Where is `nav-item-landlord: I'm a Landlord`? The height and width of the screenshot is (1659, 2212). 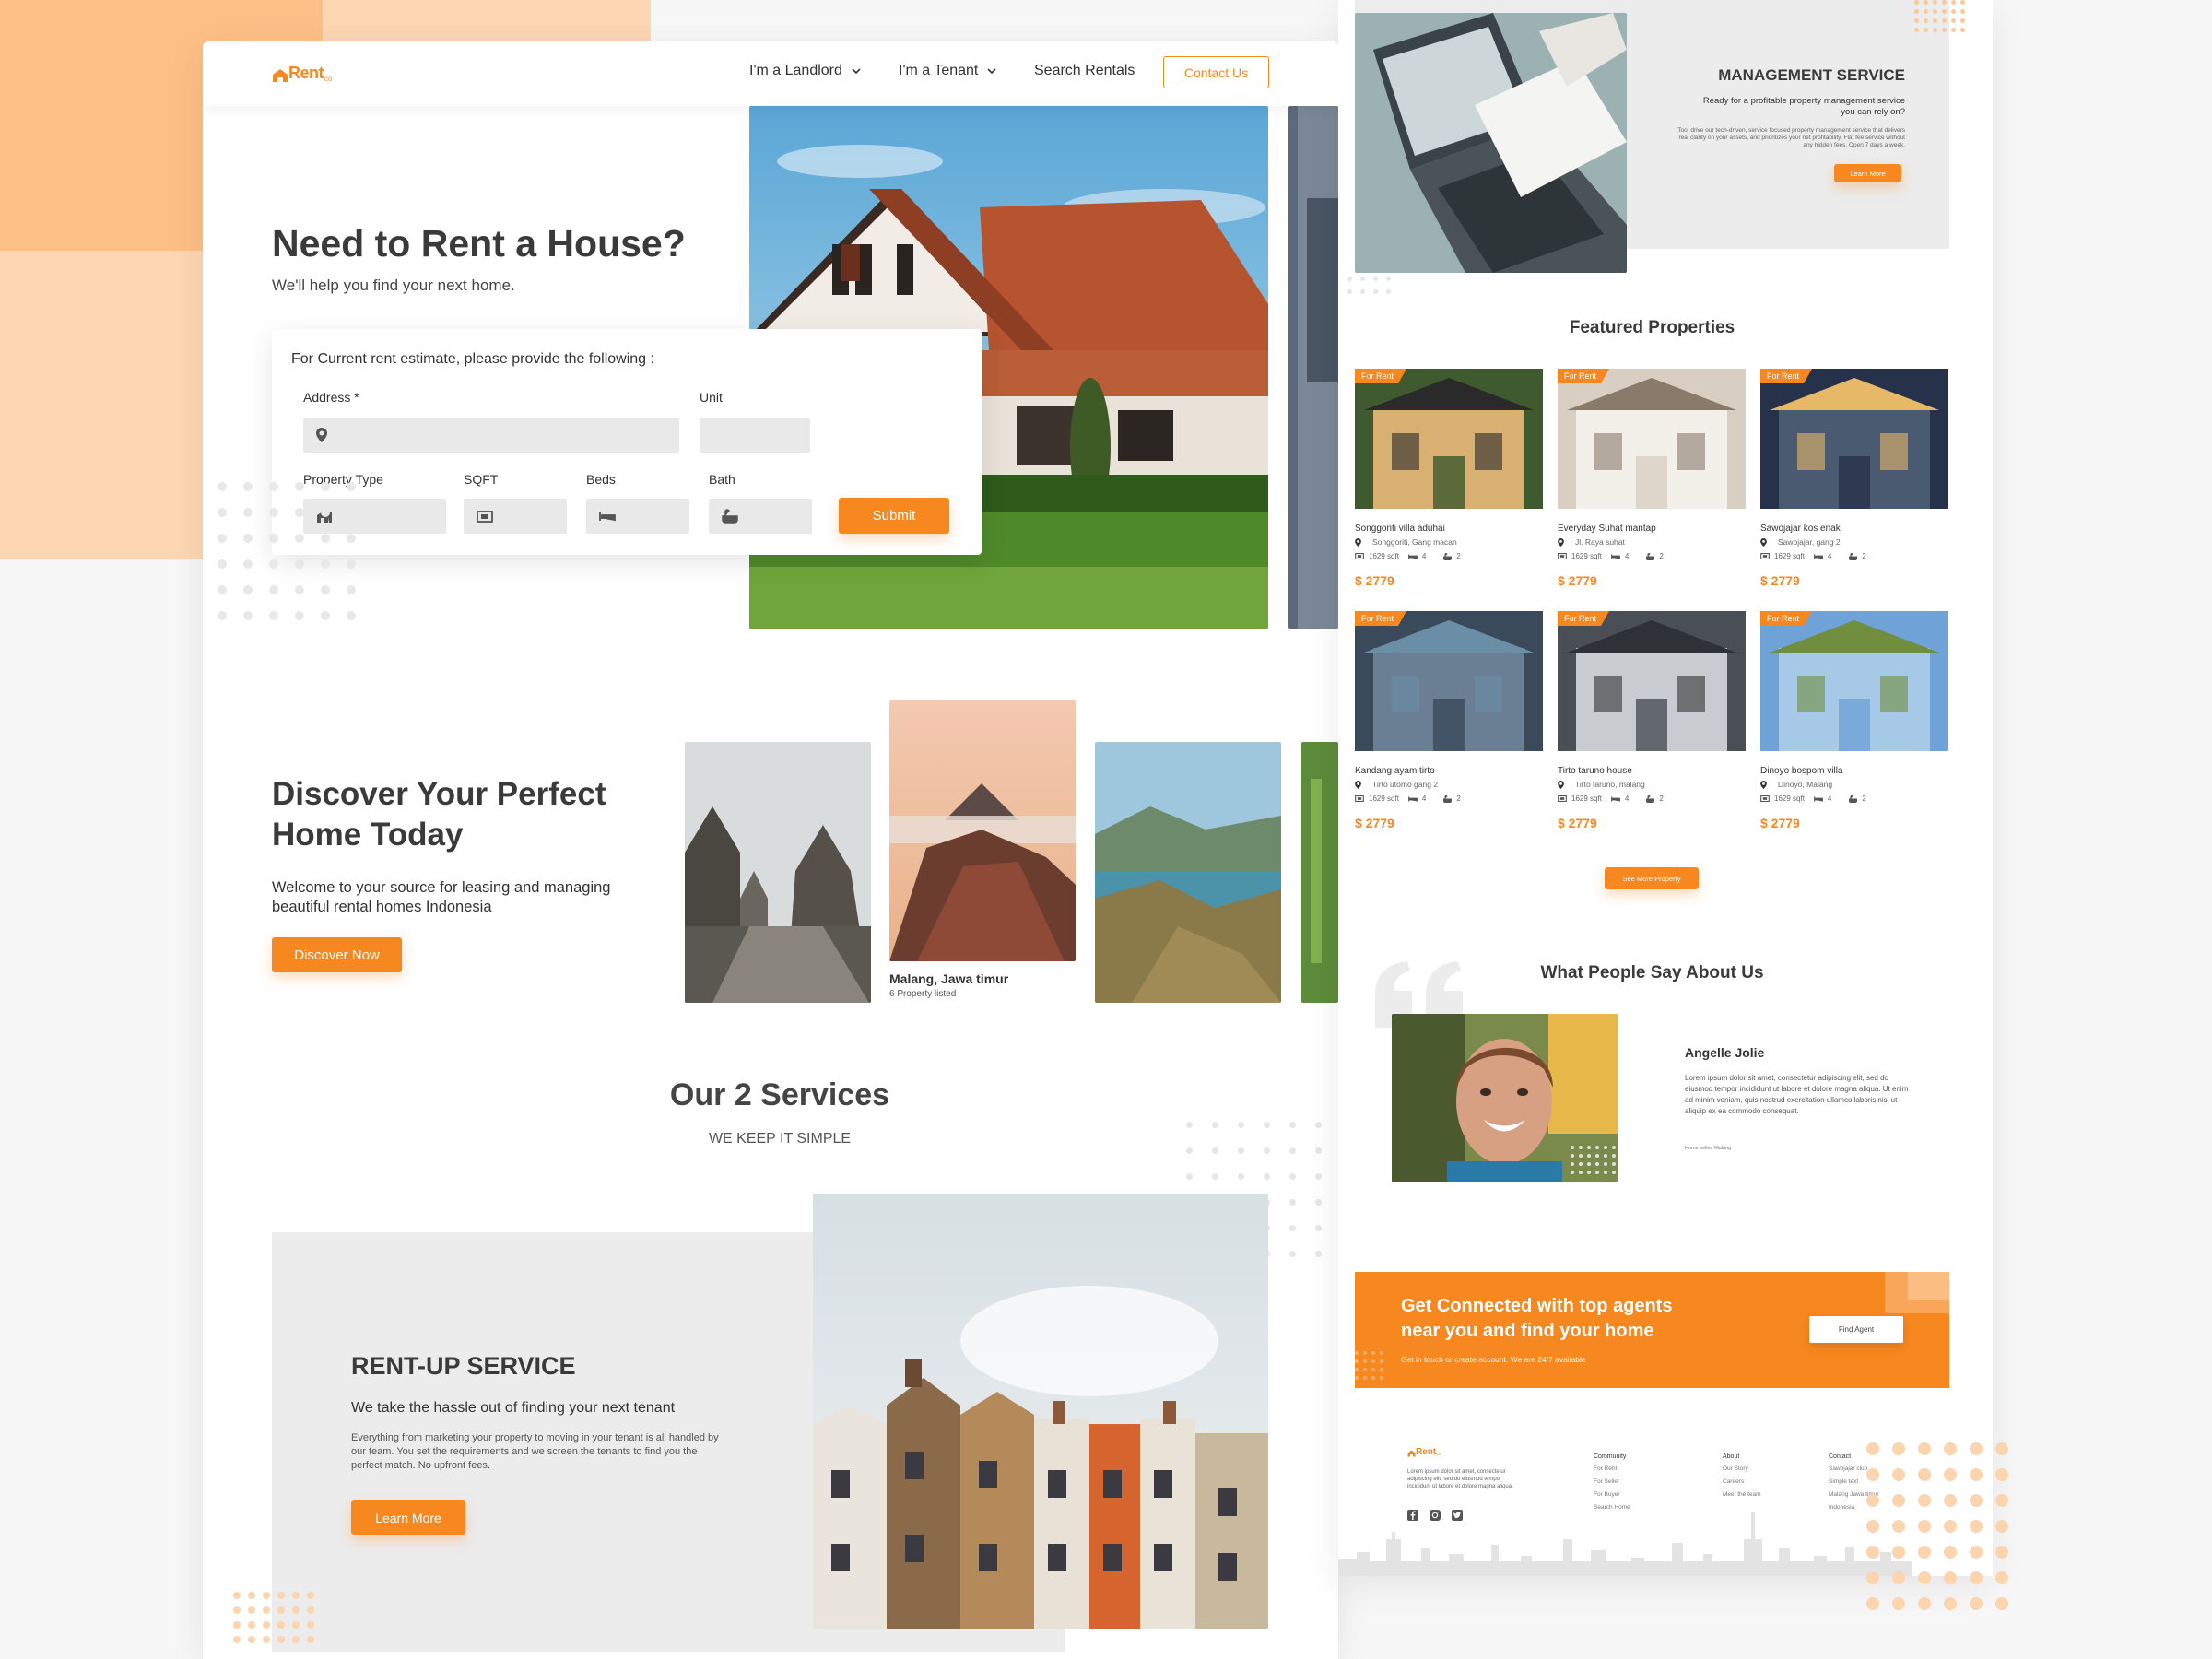
nav-item-landlord: I'm a Landlord is located at coordinates (805, 71).